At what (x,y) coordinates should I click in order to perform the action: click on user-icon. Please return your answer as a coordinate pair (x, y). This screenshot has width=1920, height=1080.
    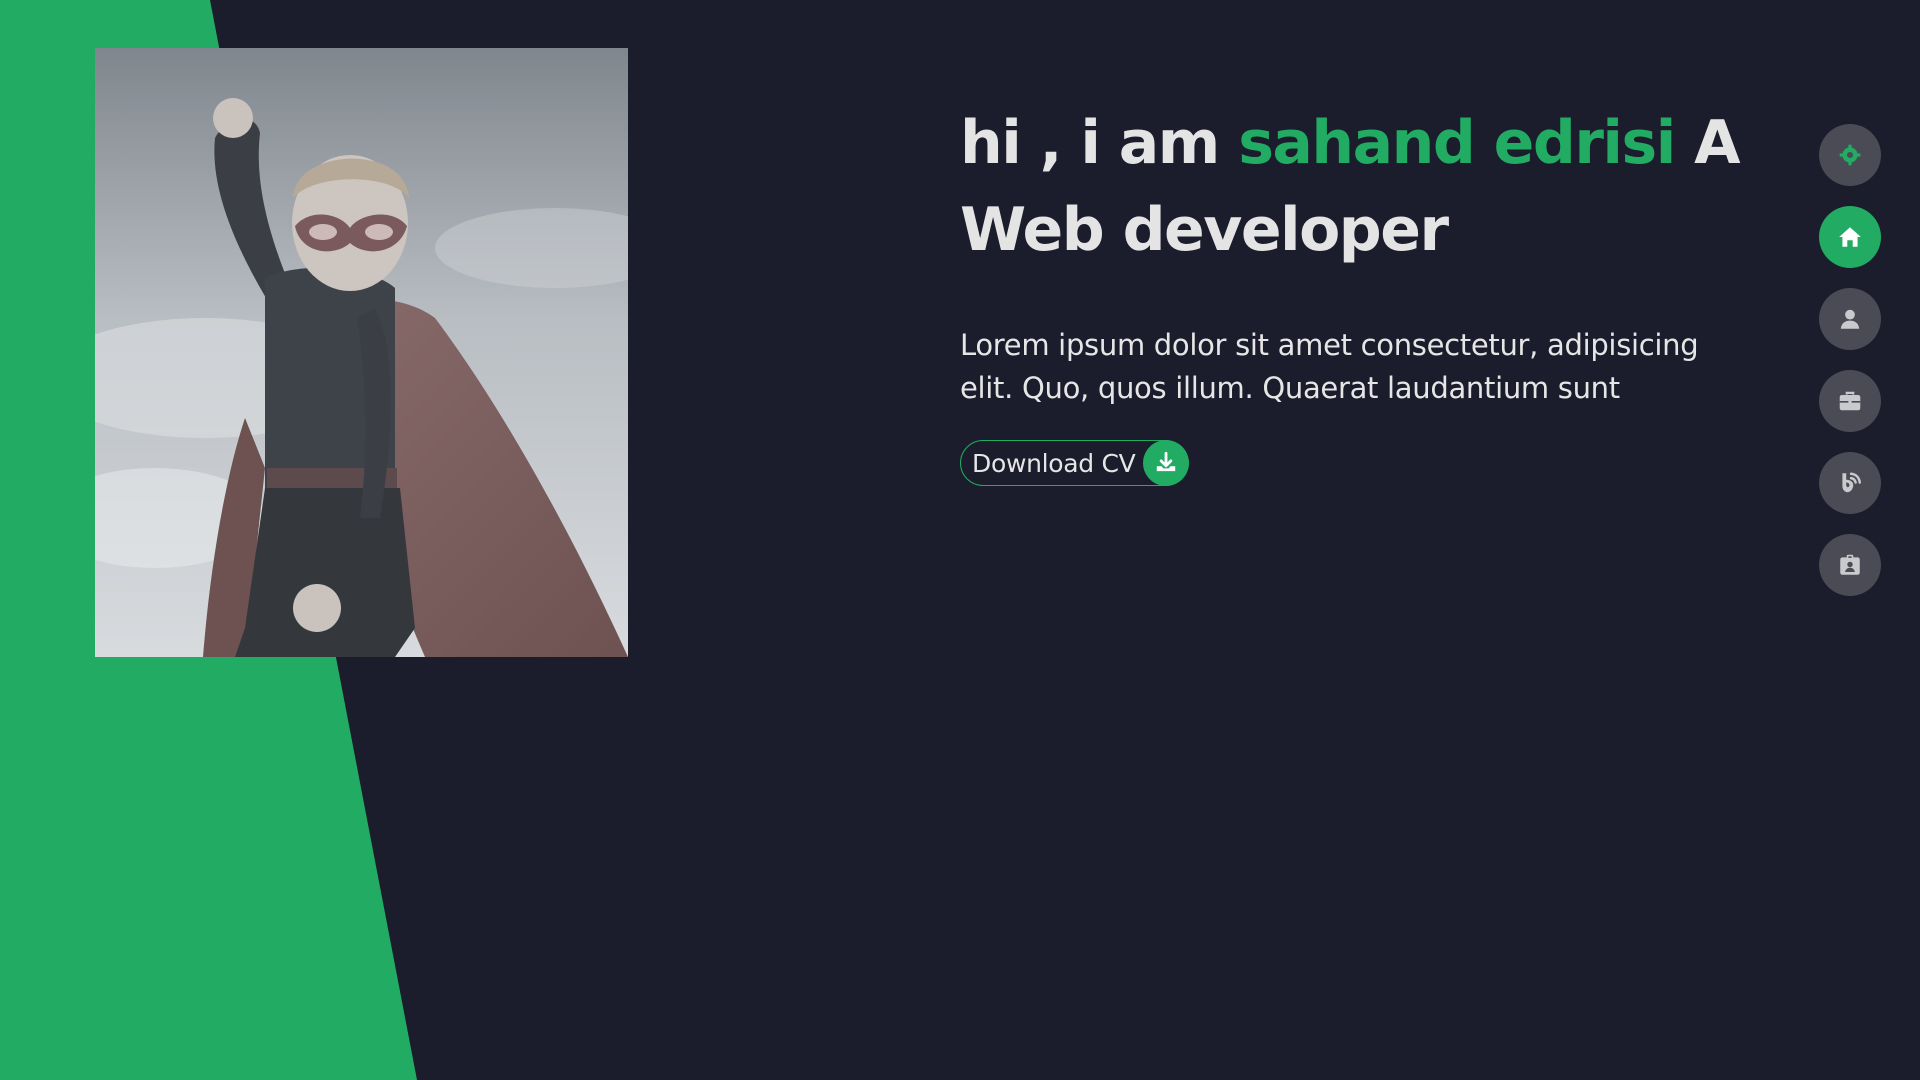
    Looking at the image, I should click on (1850, 319).